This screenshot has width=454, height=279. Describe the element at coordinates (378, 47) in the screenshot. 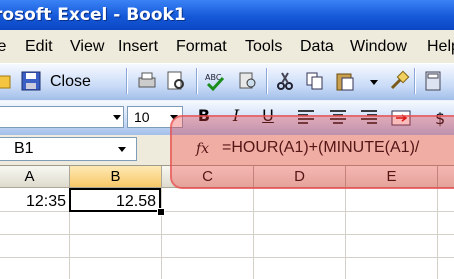

I see `menu-window: Window` at that location.